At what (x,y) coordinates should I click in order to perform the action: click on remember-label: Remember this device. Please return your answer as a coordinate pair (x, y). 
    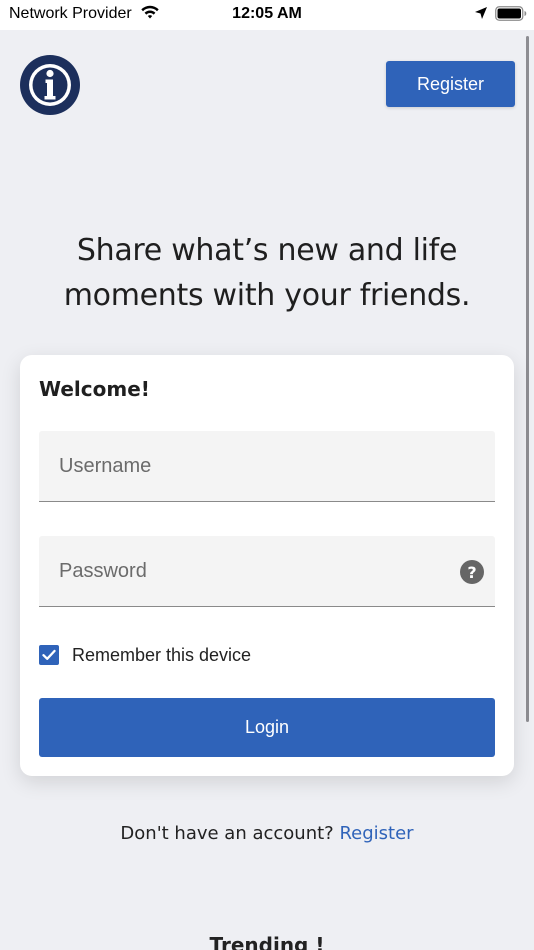
    Looking at the image, I should click on (161, 655).